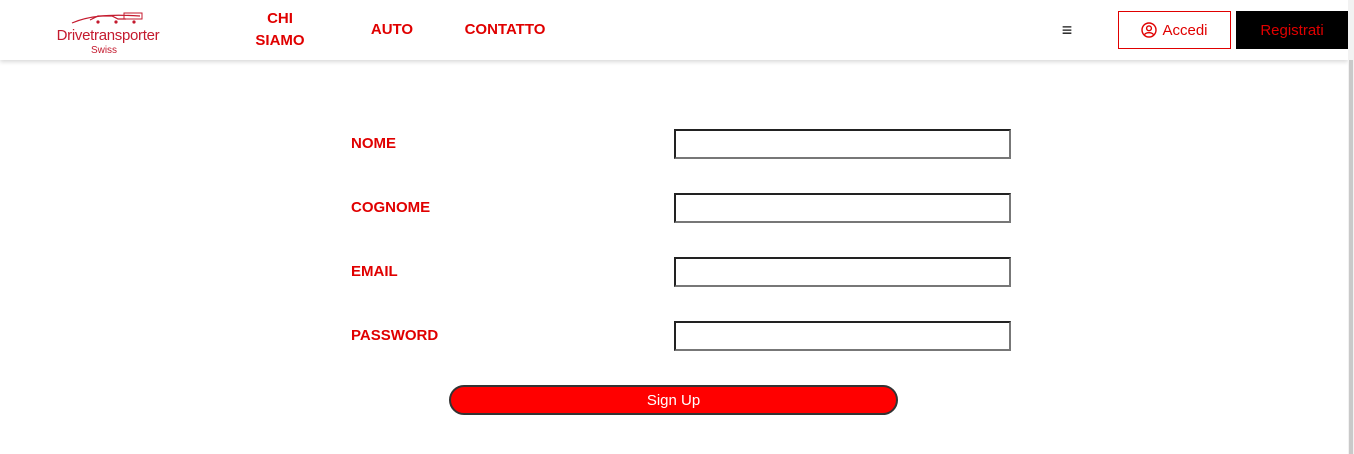 The height and width of the screenshot is (454, 1354). Describe the element at coordinates (1292, 30) in the screenshot. I see `registrati-button: Registrati` at that location.